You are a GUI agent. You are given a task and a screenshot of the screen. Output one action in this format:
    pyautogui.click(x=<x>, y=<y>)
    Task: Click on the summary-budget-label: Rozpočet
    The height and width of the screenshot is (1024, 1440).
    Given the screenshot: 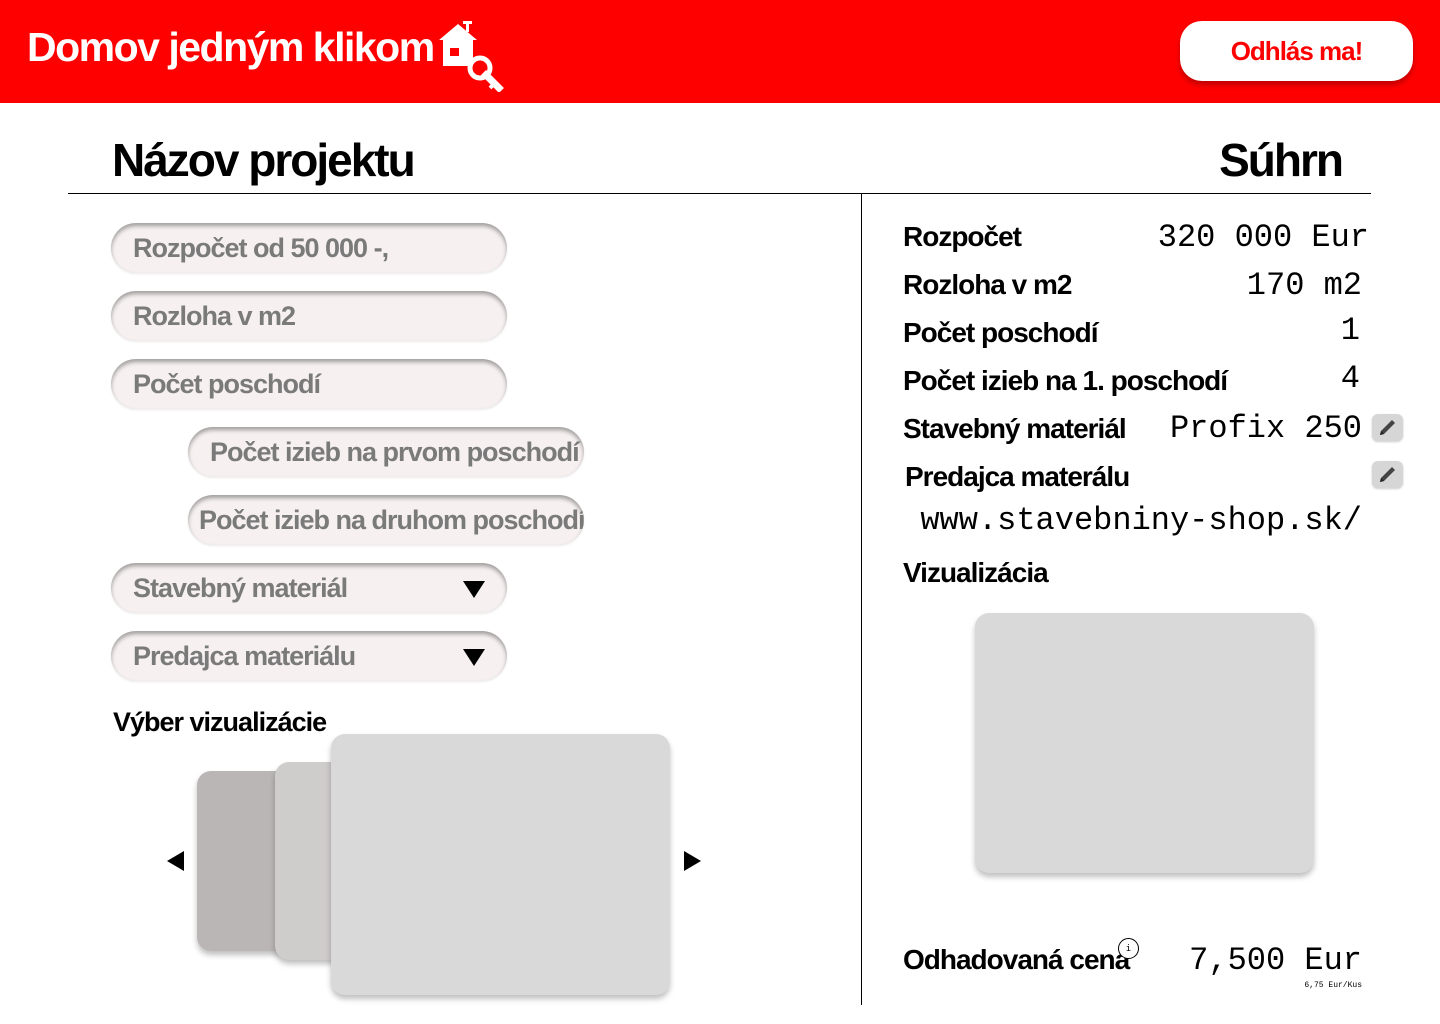 What is the action you would take?
    pyautogui.click(x=962, y=236)
    